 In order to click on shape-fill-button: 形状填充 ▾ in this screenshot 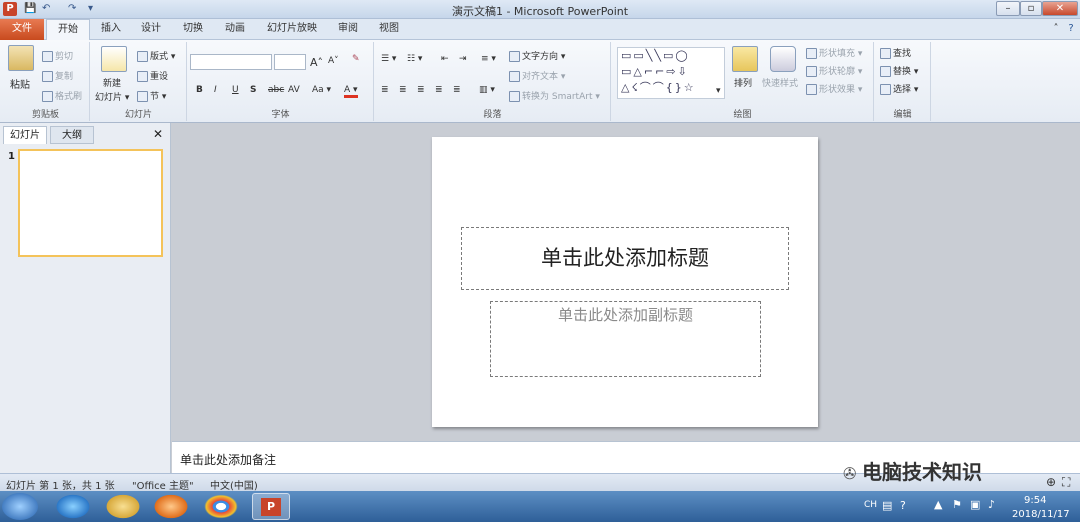, I will do `click(834, 52)`.